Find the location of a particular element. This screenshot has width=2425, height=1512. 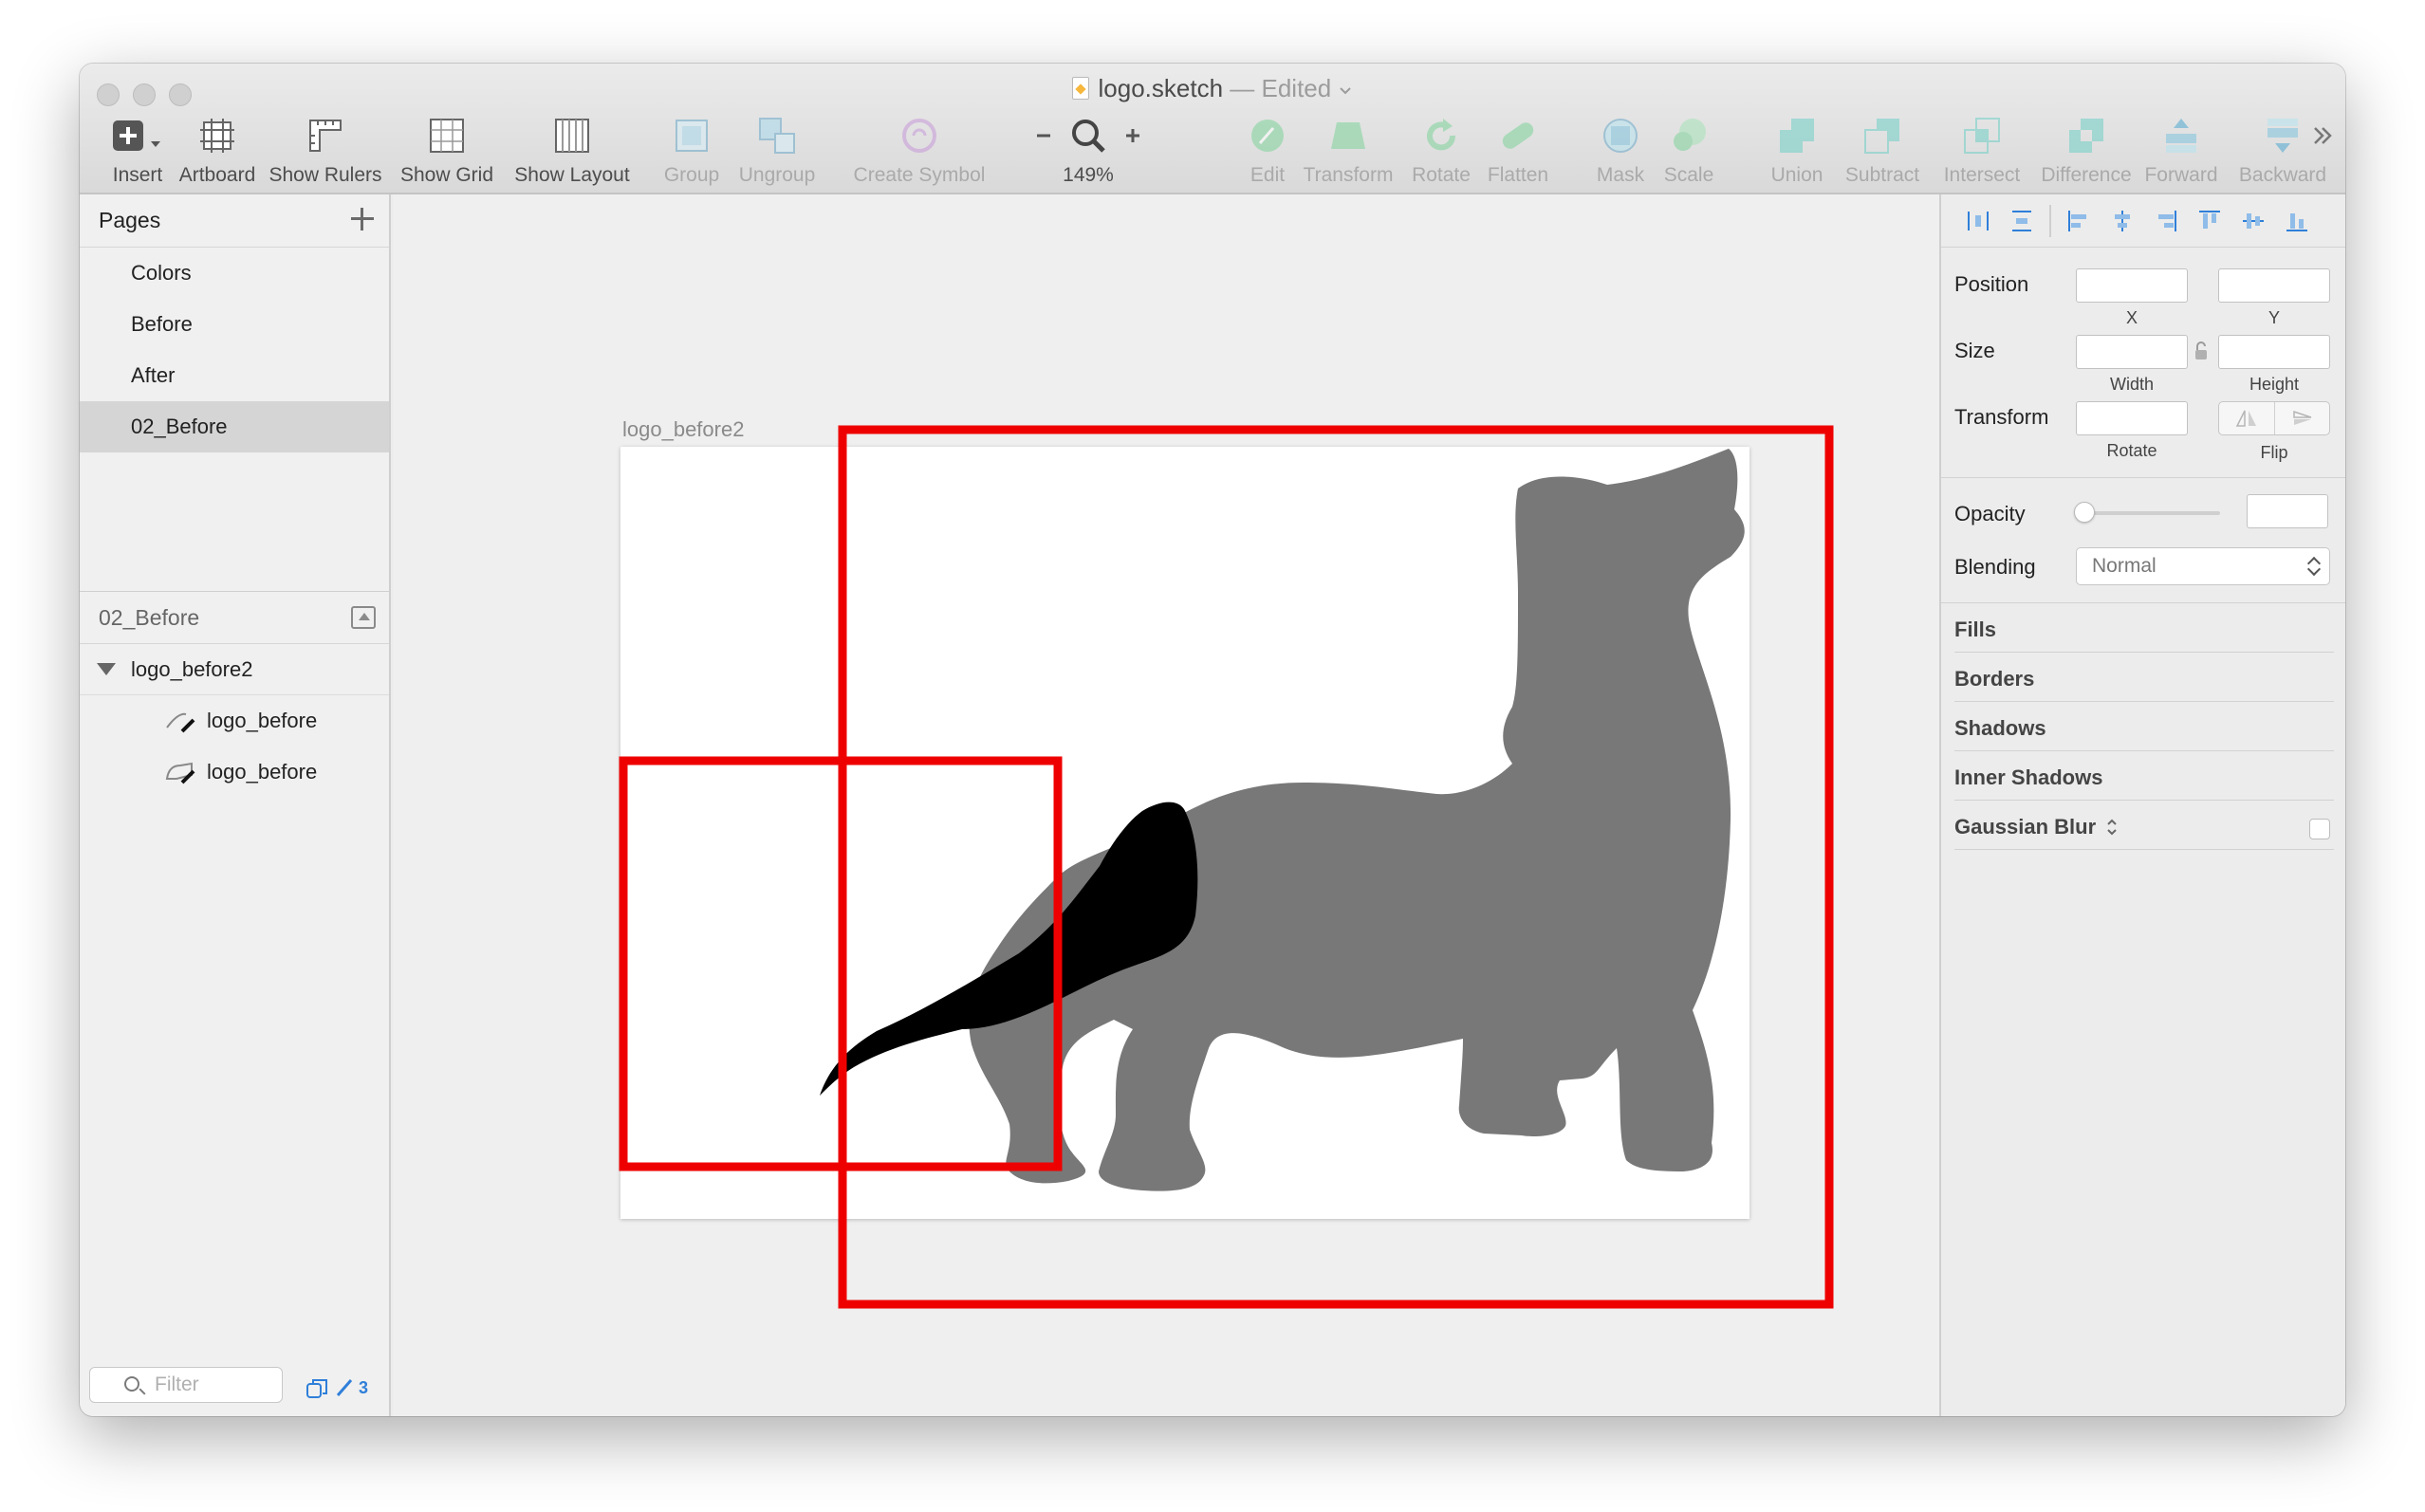

ungroup-icon is located at coordinates (777, 135).